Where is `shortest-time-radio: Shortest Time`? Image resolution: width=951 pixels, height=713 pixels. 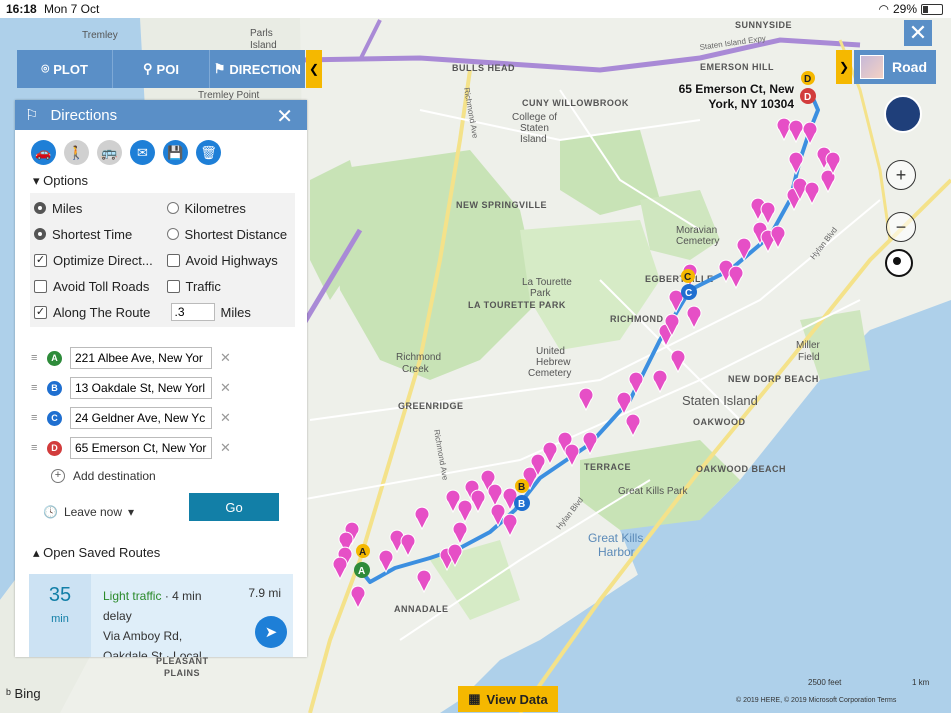
shortest-time-radio: Shortest Time is located at coordinates (96, 234).